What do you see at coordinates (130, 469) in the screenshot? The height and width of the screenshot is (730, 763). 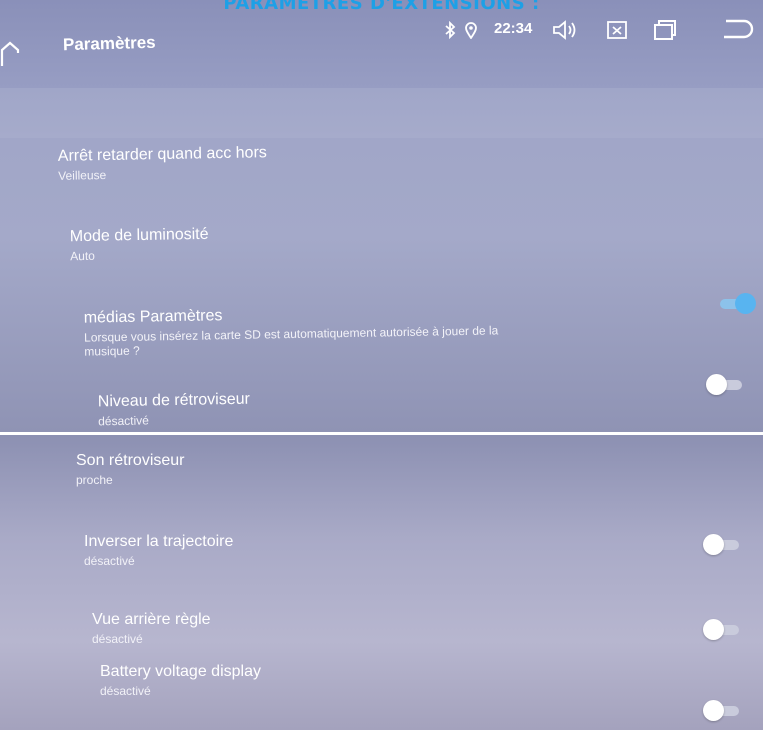 I see `setting-mirror-sound: Son rétroviseur proche` at bounding box center [130, 469].